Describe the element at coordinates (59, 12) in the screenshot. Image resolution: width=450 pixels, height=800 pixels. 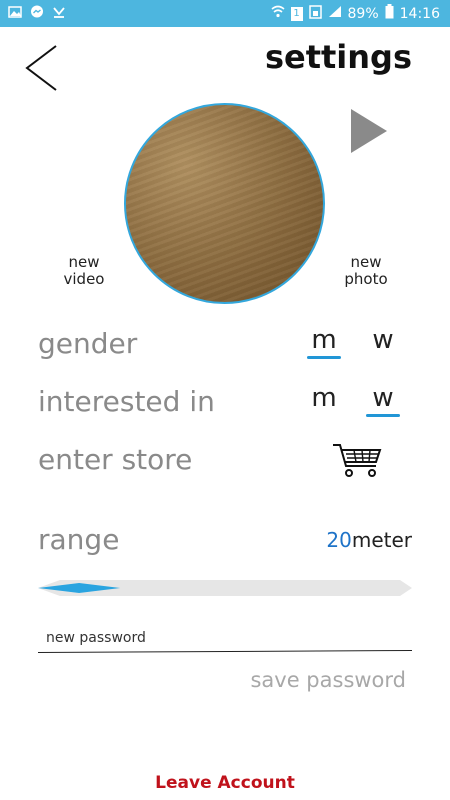
I see `download-icon` at that location.